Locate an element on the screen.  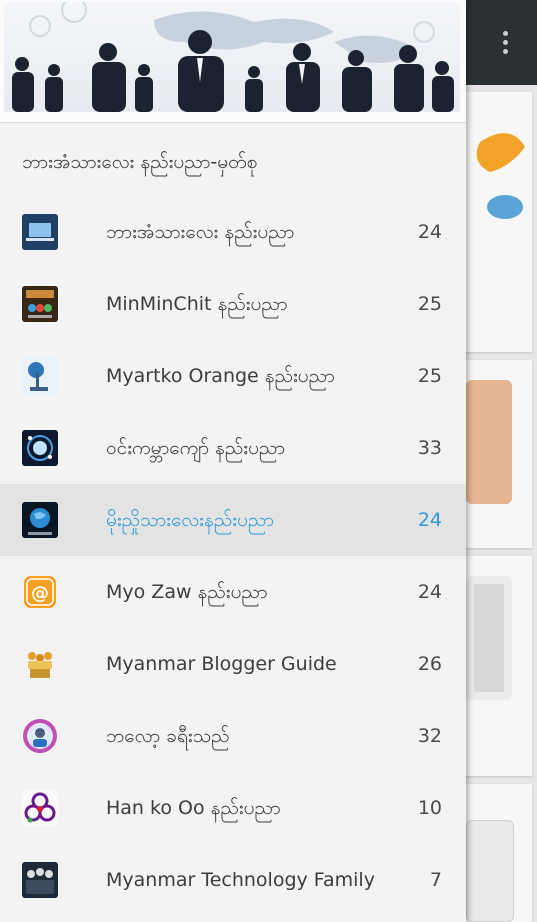
list-item: MinMinChit နည်းပညာ 25 is located at coordinates (233, 304).